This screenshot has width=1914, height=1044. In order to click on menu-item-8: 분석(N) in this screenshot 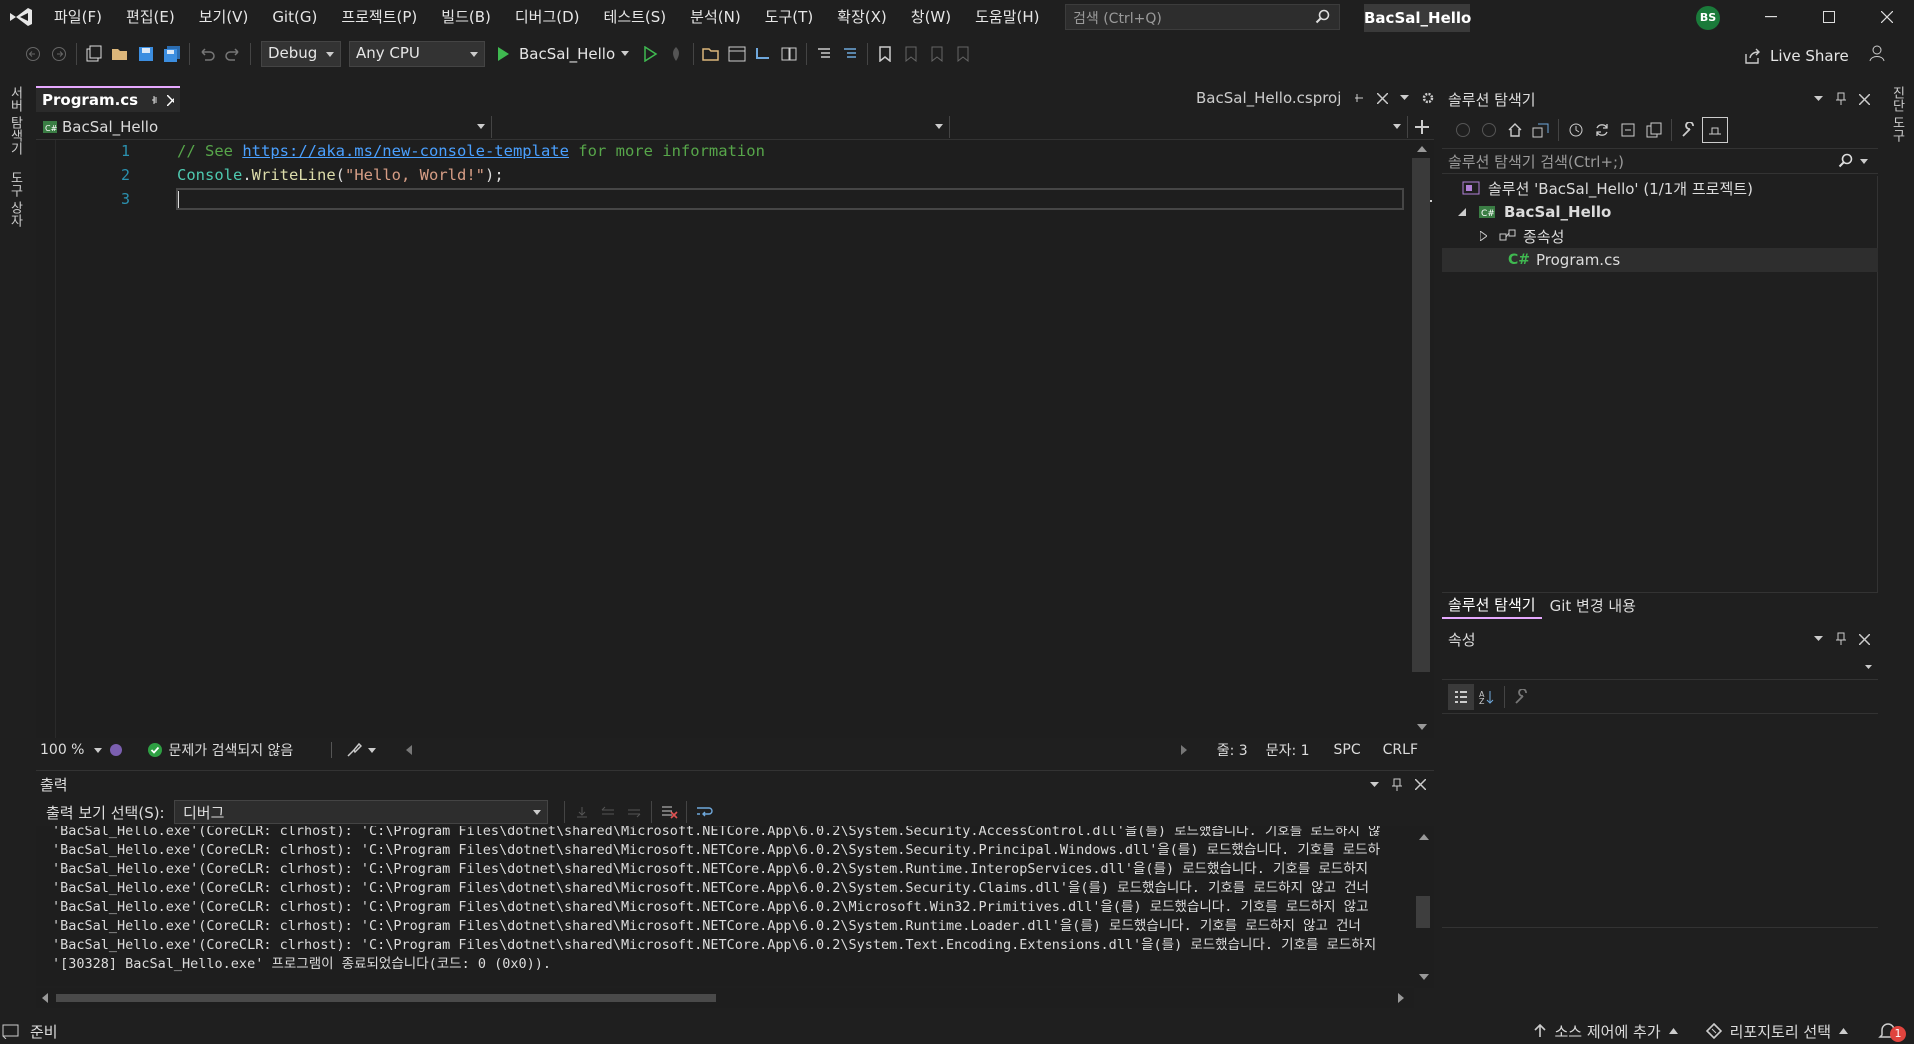, I will do `click(715, 17)`.